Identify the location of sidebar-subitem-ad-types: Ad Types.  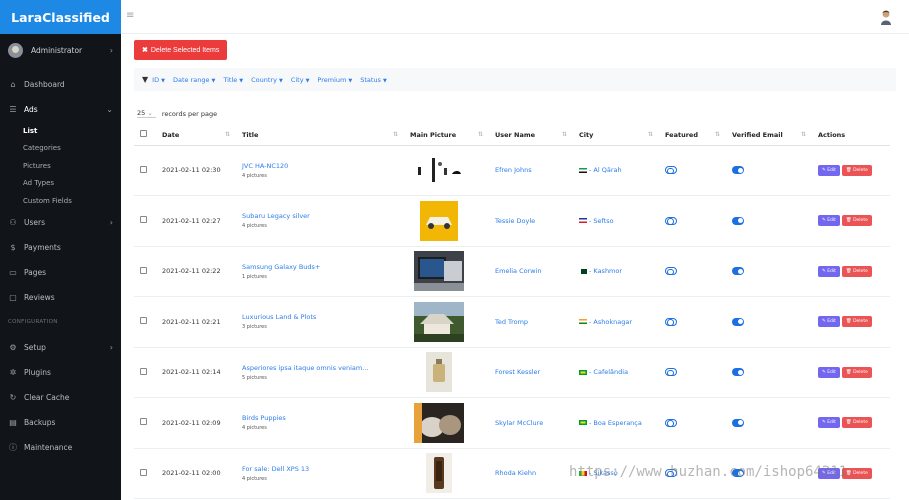
(60, 184).